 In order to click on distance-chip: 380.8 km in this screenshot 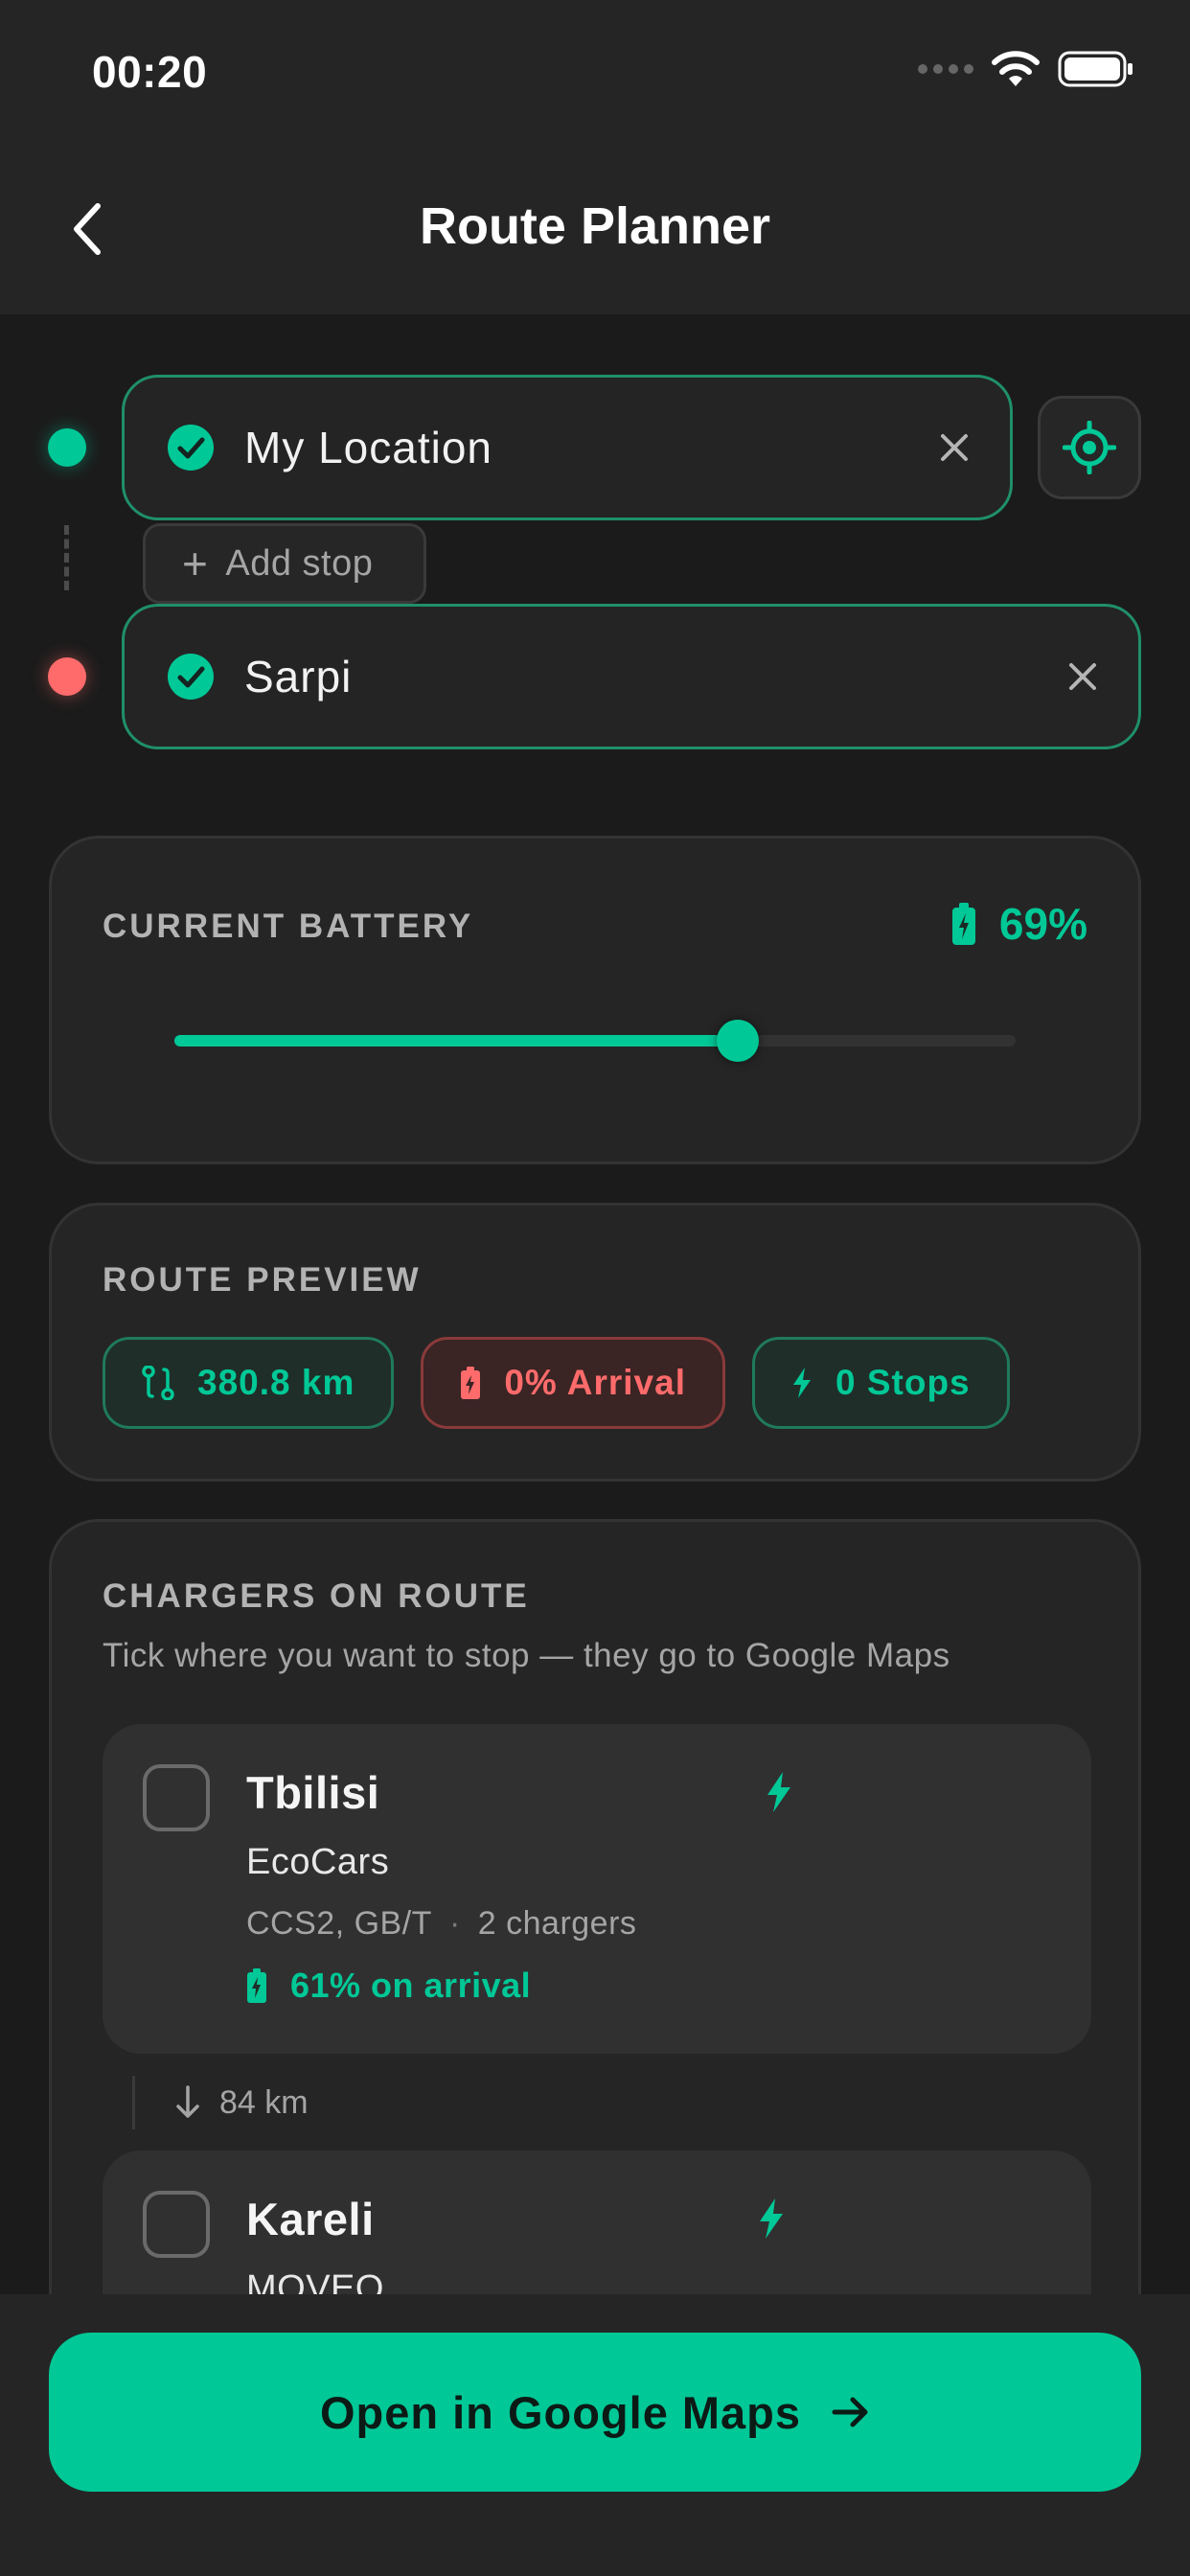, I will do `click(249, 1383)`.